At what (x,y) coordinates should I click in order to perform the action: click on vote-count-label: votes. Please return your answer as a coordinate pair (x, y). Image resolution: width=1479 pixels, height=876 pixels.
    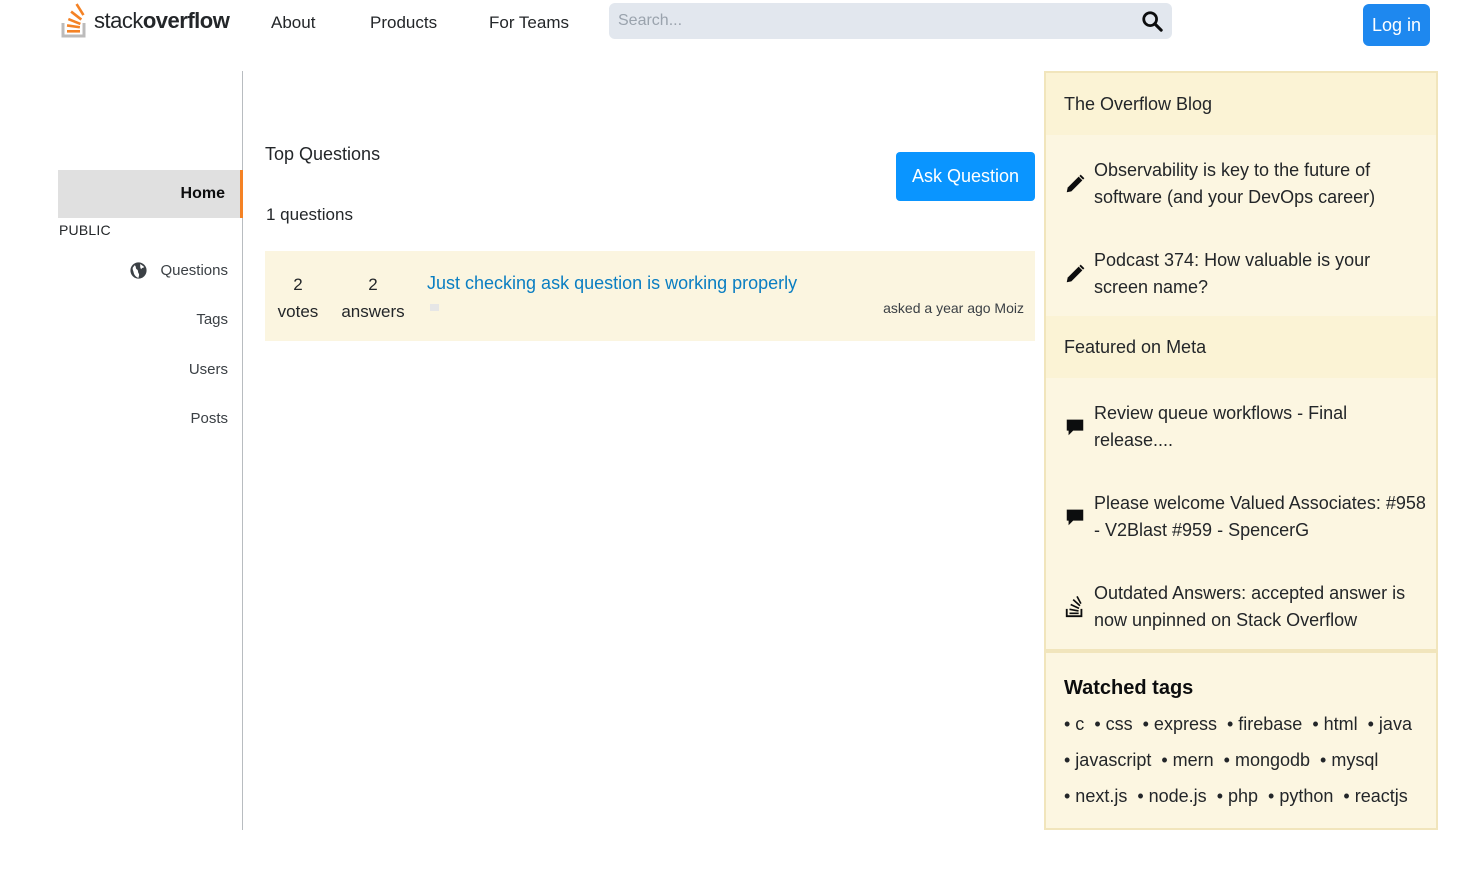
    Looking at the image, I should click on (298, 311).